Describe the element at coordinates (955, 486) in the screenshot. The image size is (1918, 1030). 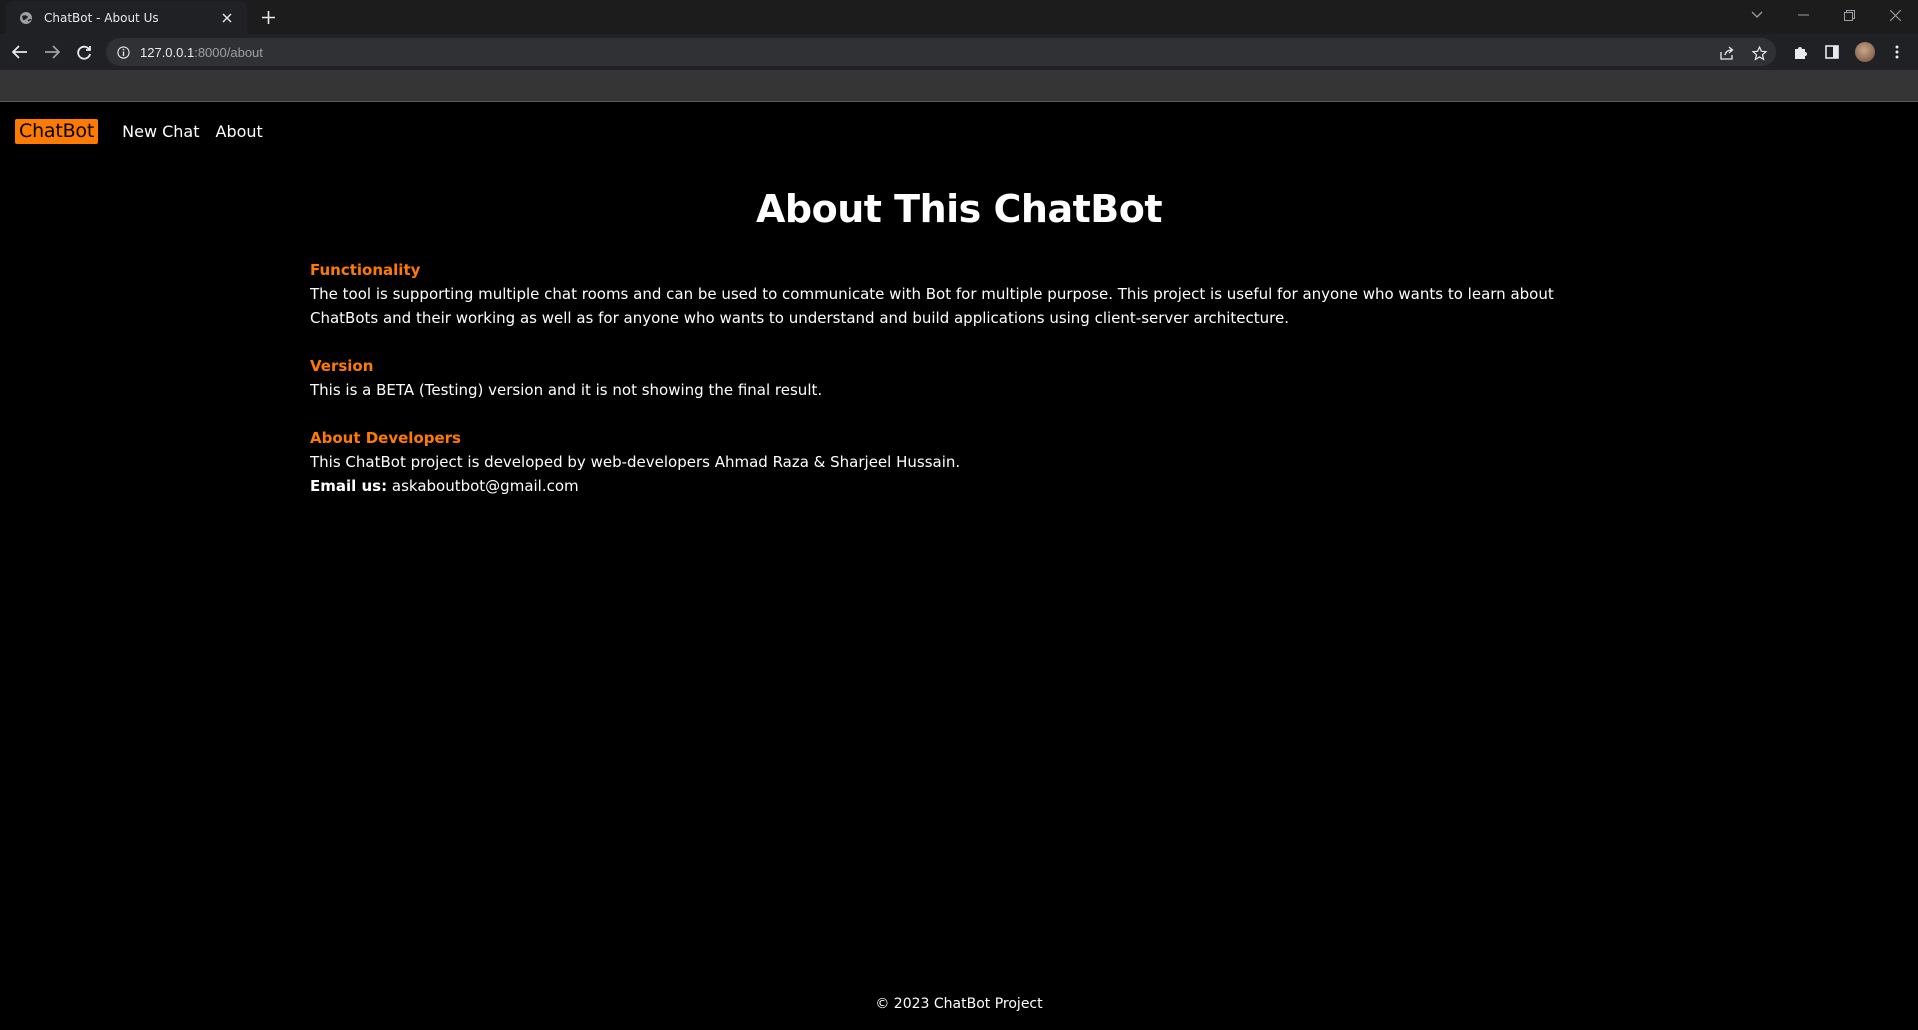
I see `email-line: Email us: askaboutbot@gmail.com` at that location.